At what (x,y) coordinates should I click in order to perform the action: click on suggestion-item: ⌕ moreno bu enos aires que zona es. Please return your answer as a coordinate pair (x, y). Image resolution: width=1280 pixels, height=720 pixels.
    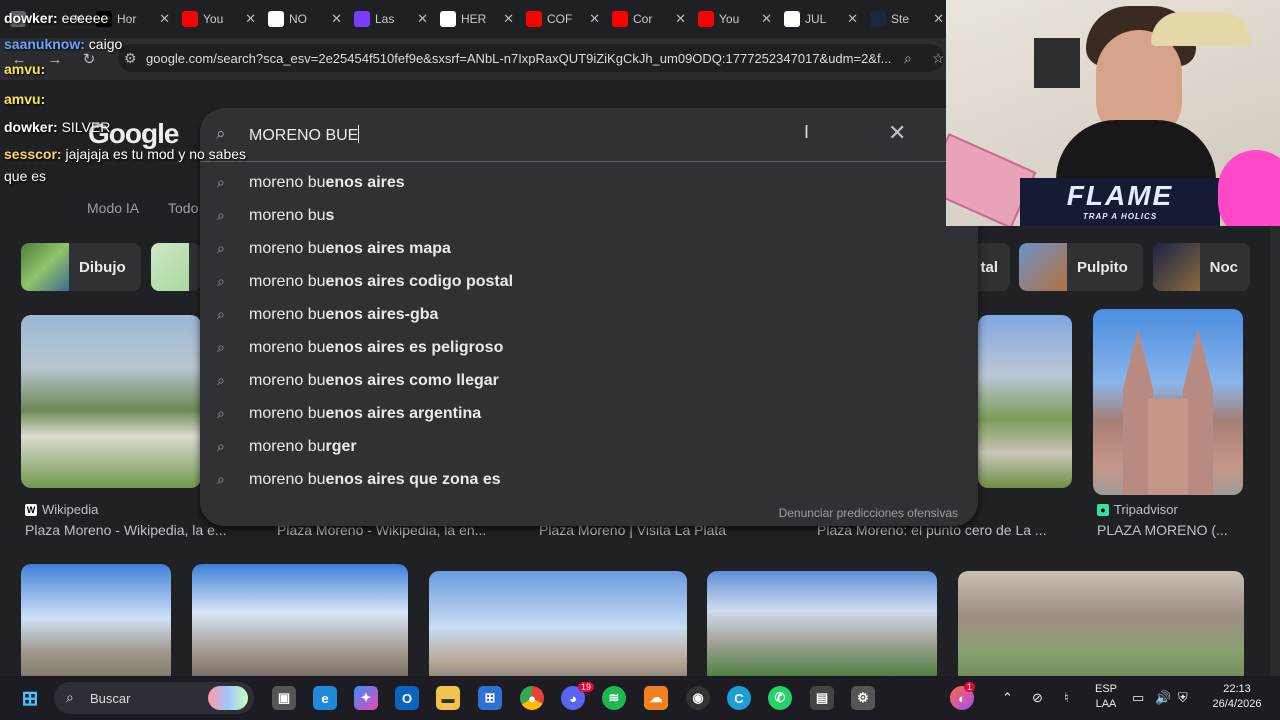
    Looking at the image, I should click on (589, 479).